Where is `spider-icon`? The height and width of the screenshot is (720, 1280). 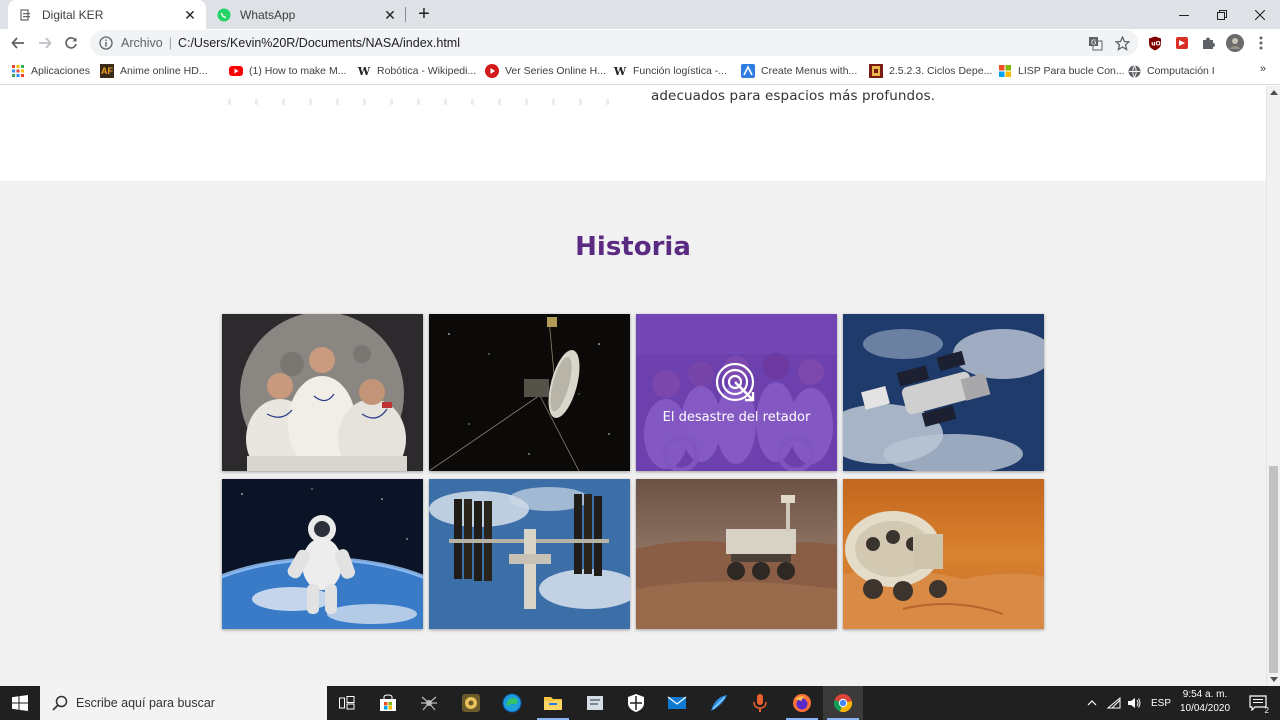
spider-icon is located at coordinates (429, 703).